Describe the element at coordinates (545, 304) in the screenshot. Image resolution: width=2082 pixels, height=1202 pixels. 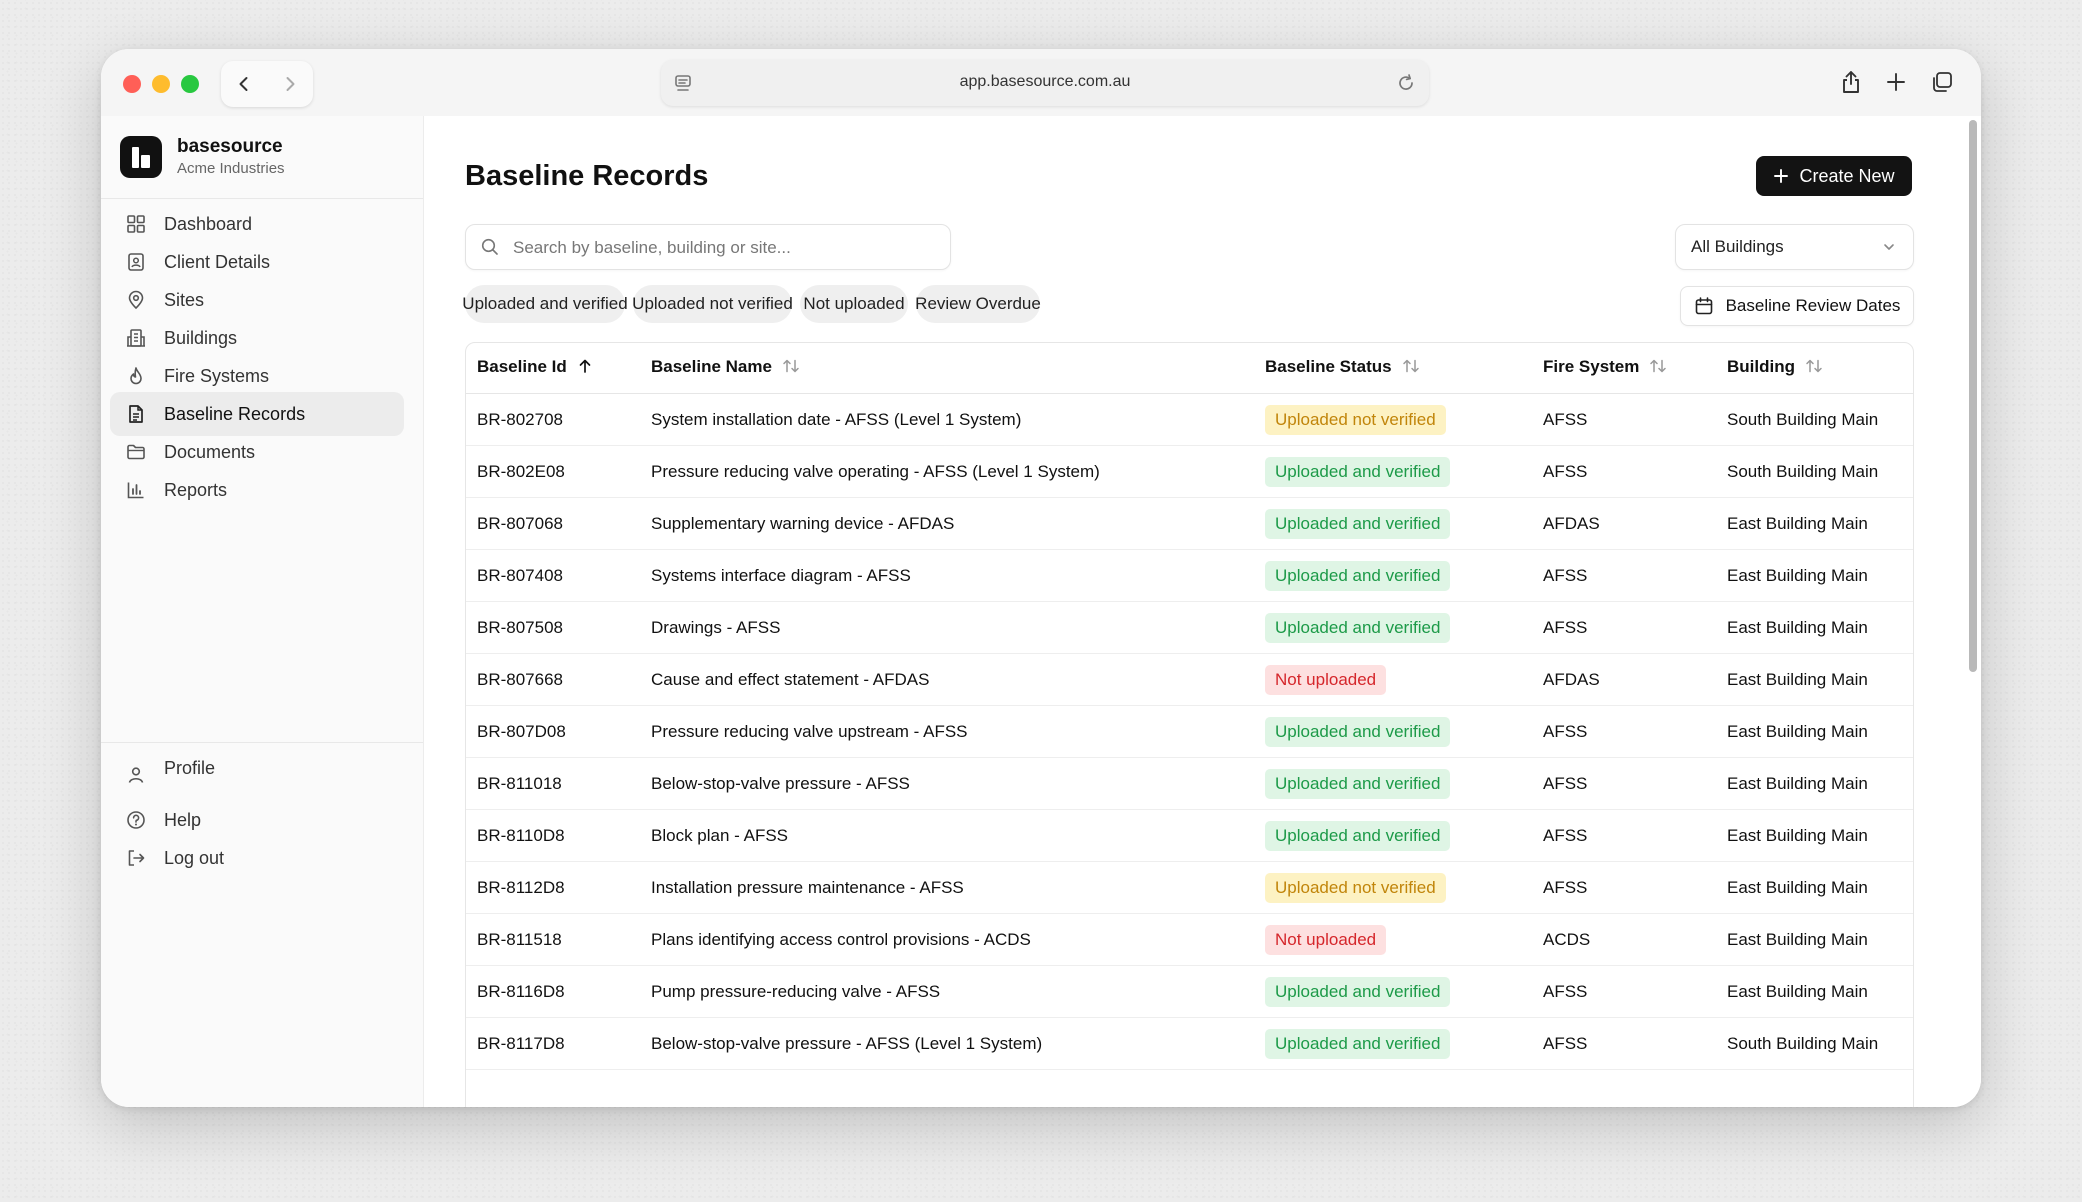
I see `filter-chip-uploaded-verified: Uploaded and verified` at that location.